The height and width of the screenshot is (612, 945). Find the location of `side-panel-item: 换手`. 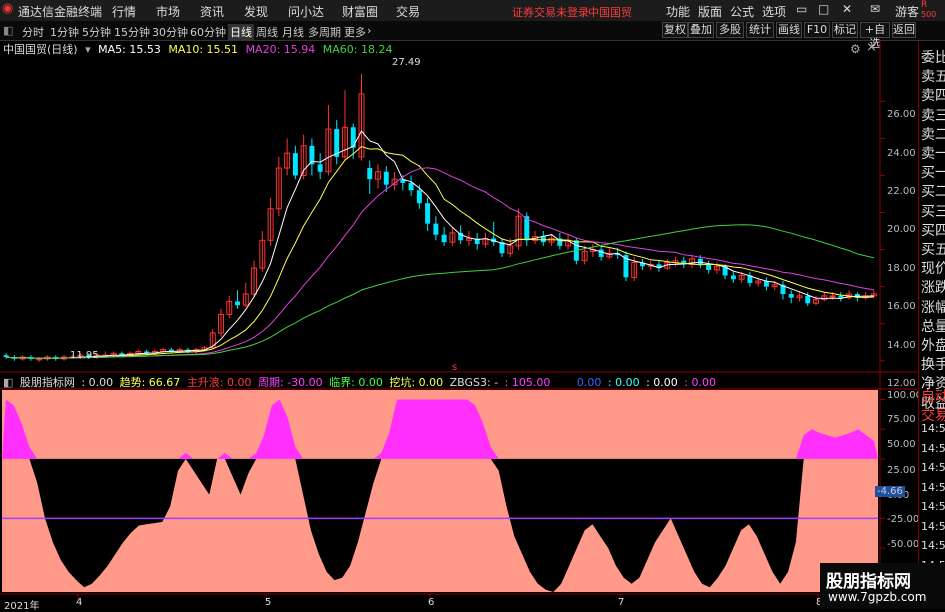

side-panel-item: 换手 is located at coordinates (933, 365).